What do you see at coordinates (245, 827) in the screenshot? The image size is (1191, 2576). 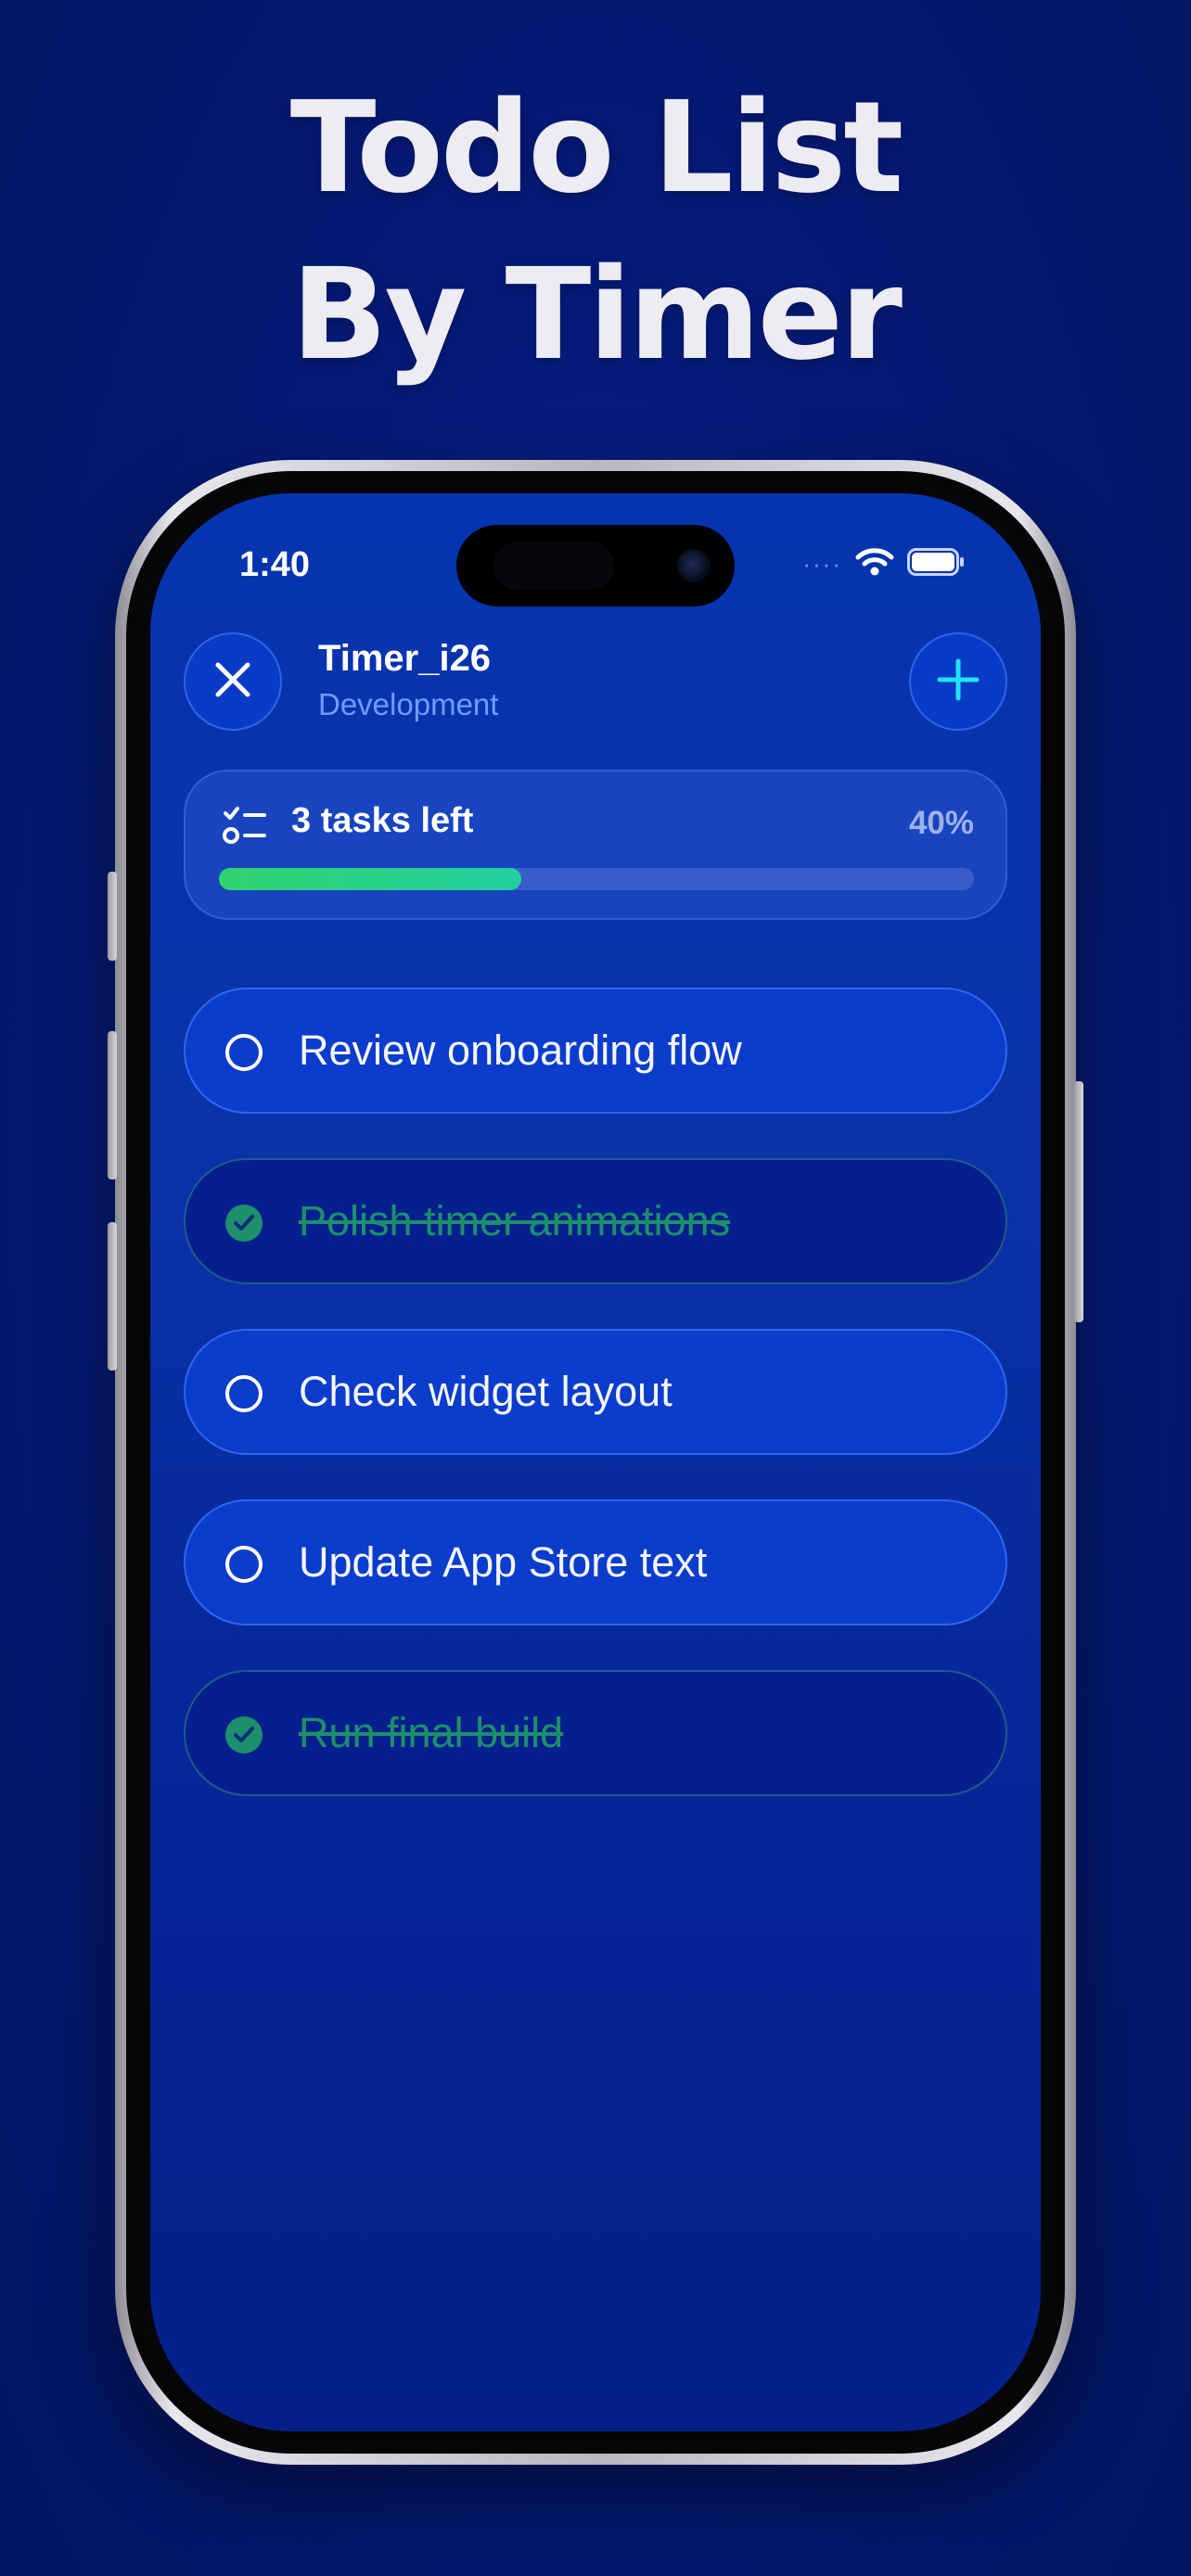 I see `checklist-icon` at bounding box center [245, 827].